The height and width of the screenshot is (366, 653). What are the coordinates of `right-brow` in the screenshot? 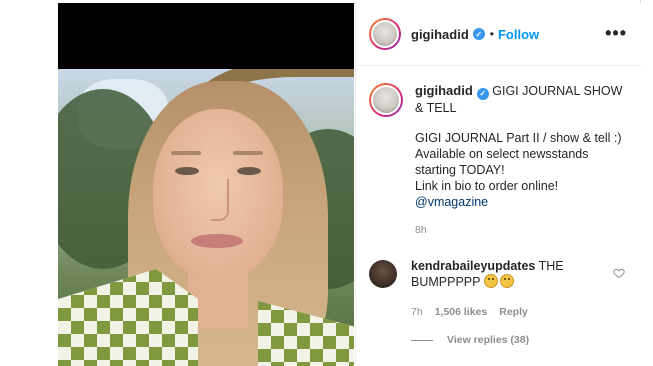 It's located at (248, 153).